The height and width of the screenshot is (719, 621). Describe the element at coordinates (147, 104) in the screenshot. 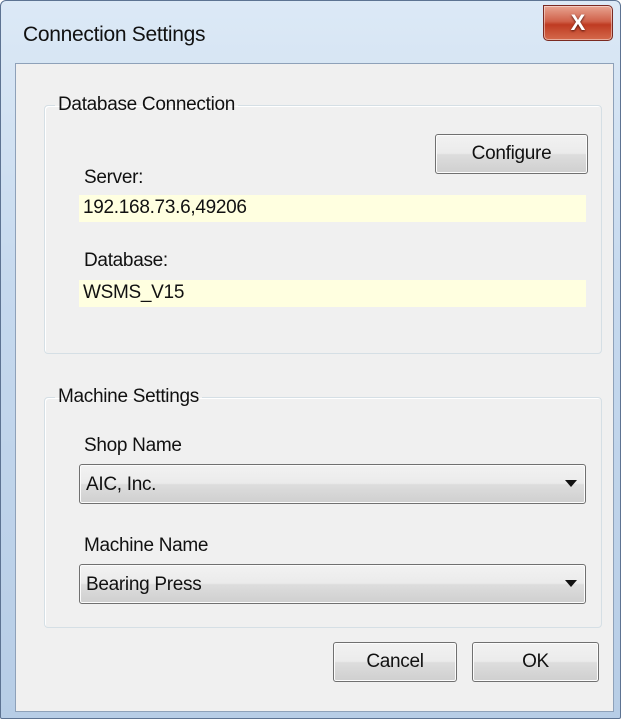

I see `database-connection-legend: Database Connection` at that location.